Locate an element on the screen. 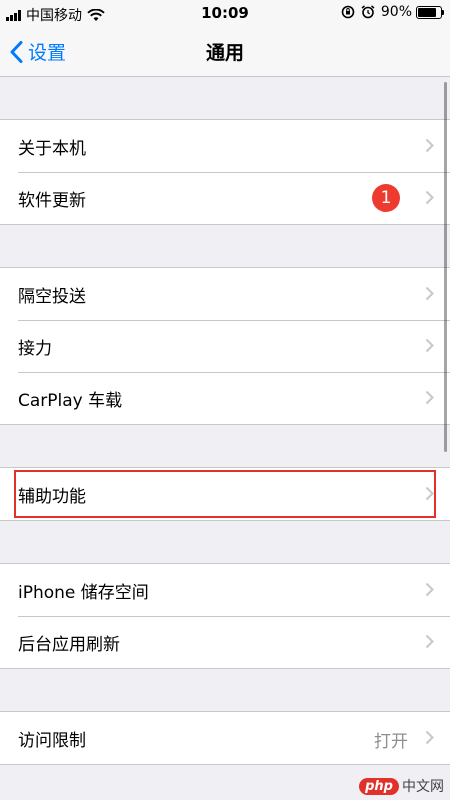  cell-label: CarPlay 车载 is located at coordinates (70, 400).